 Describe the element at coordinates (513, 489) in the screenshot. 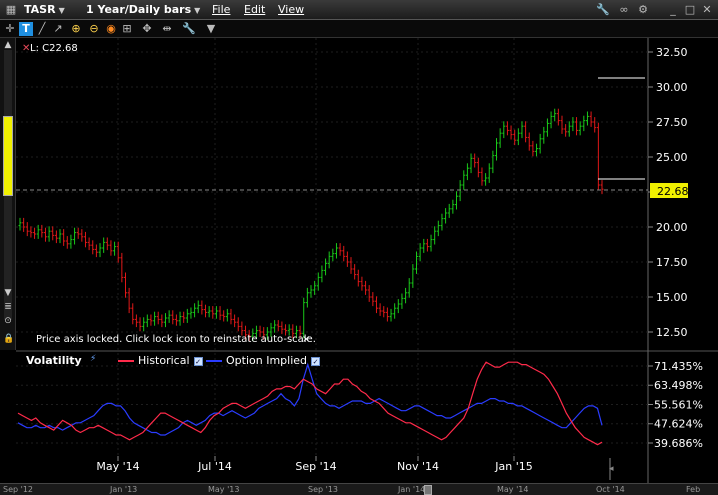

I see `timeline-label: May '14` at that location.